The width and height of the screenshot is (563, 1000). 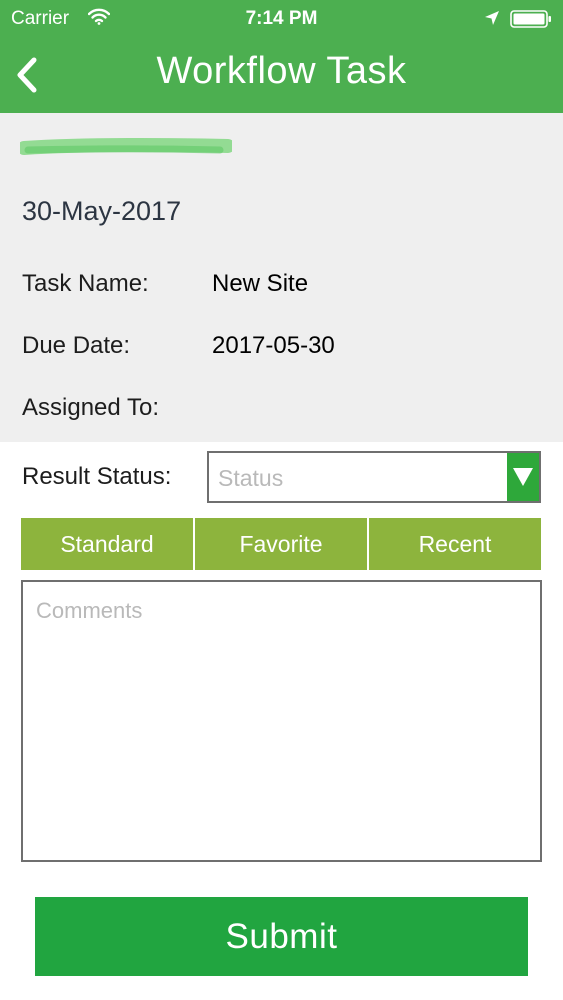 I want to click on header: Carrier 7:14 PM Workflow Task, so click(x=281, y=56).